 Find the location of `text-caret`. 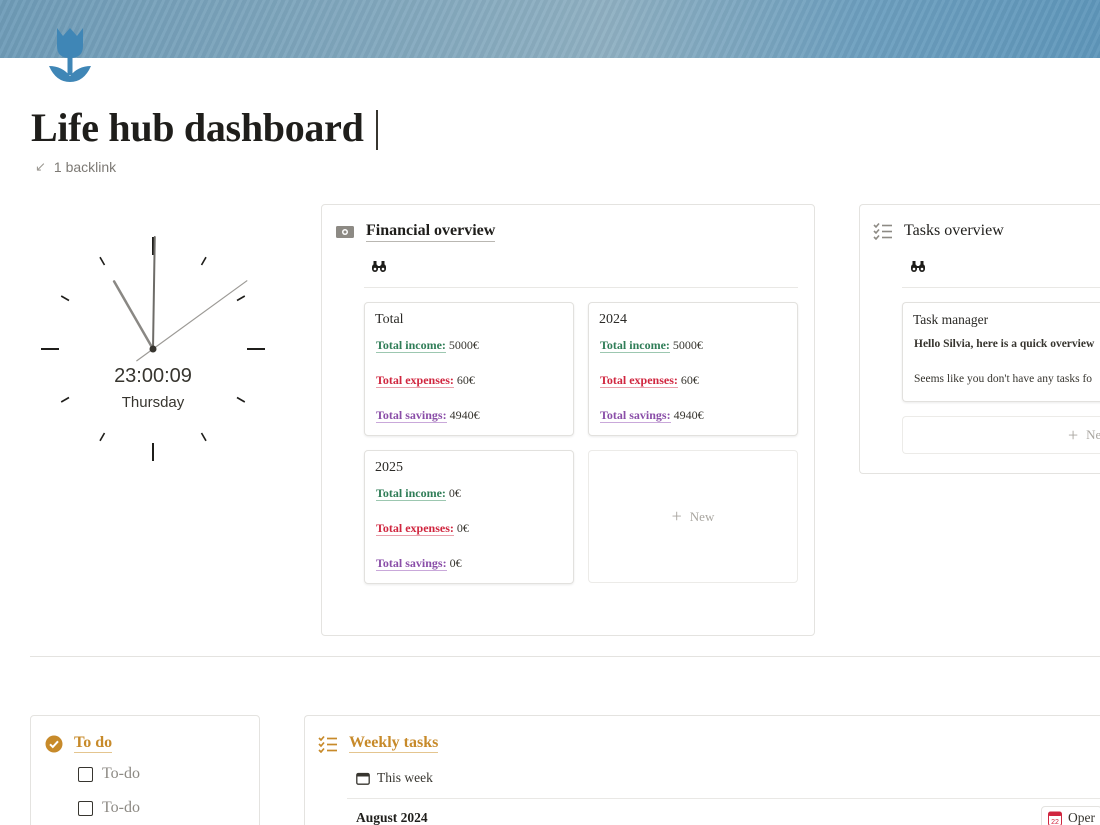

text-caret is located at coordinates (377, 130).